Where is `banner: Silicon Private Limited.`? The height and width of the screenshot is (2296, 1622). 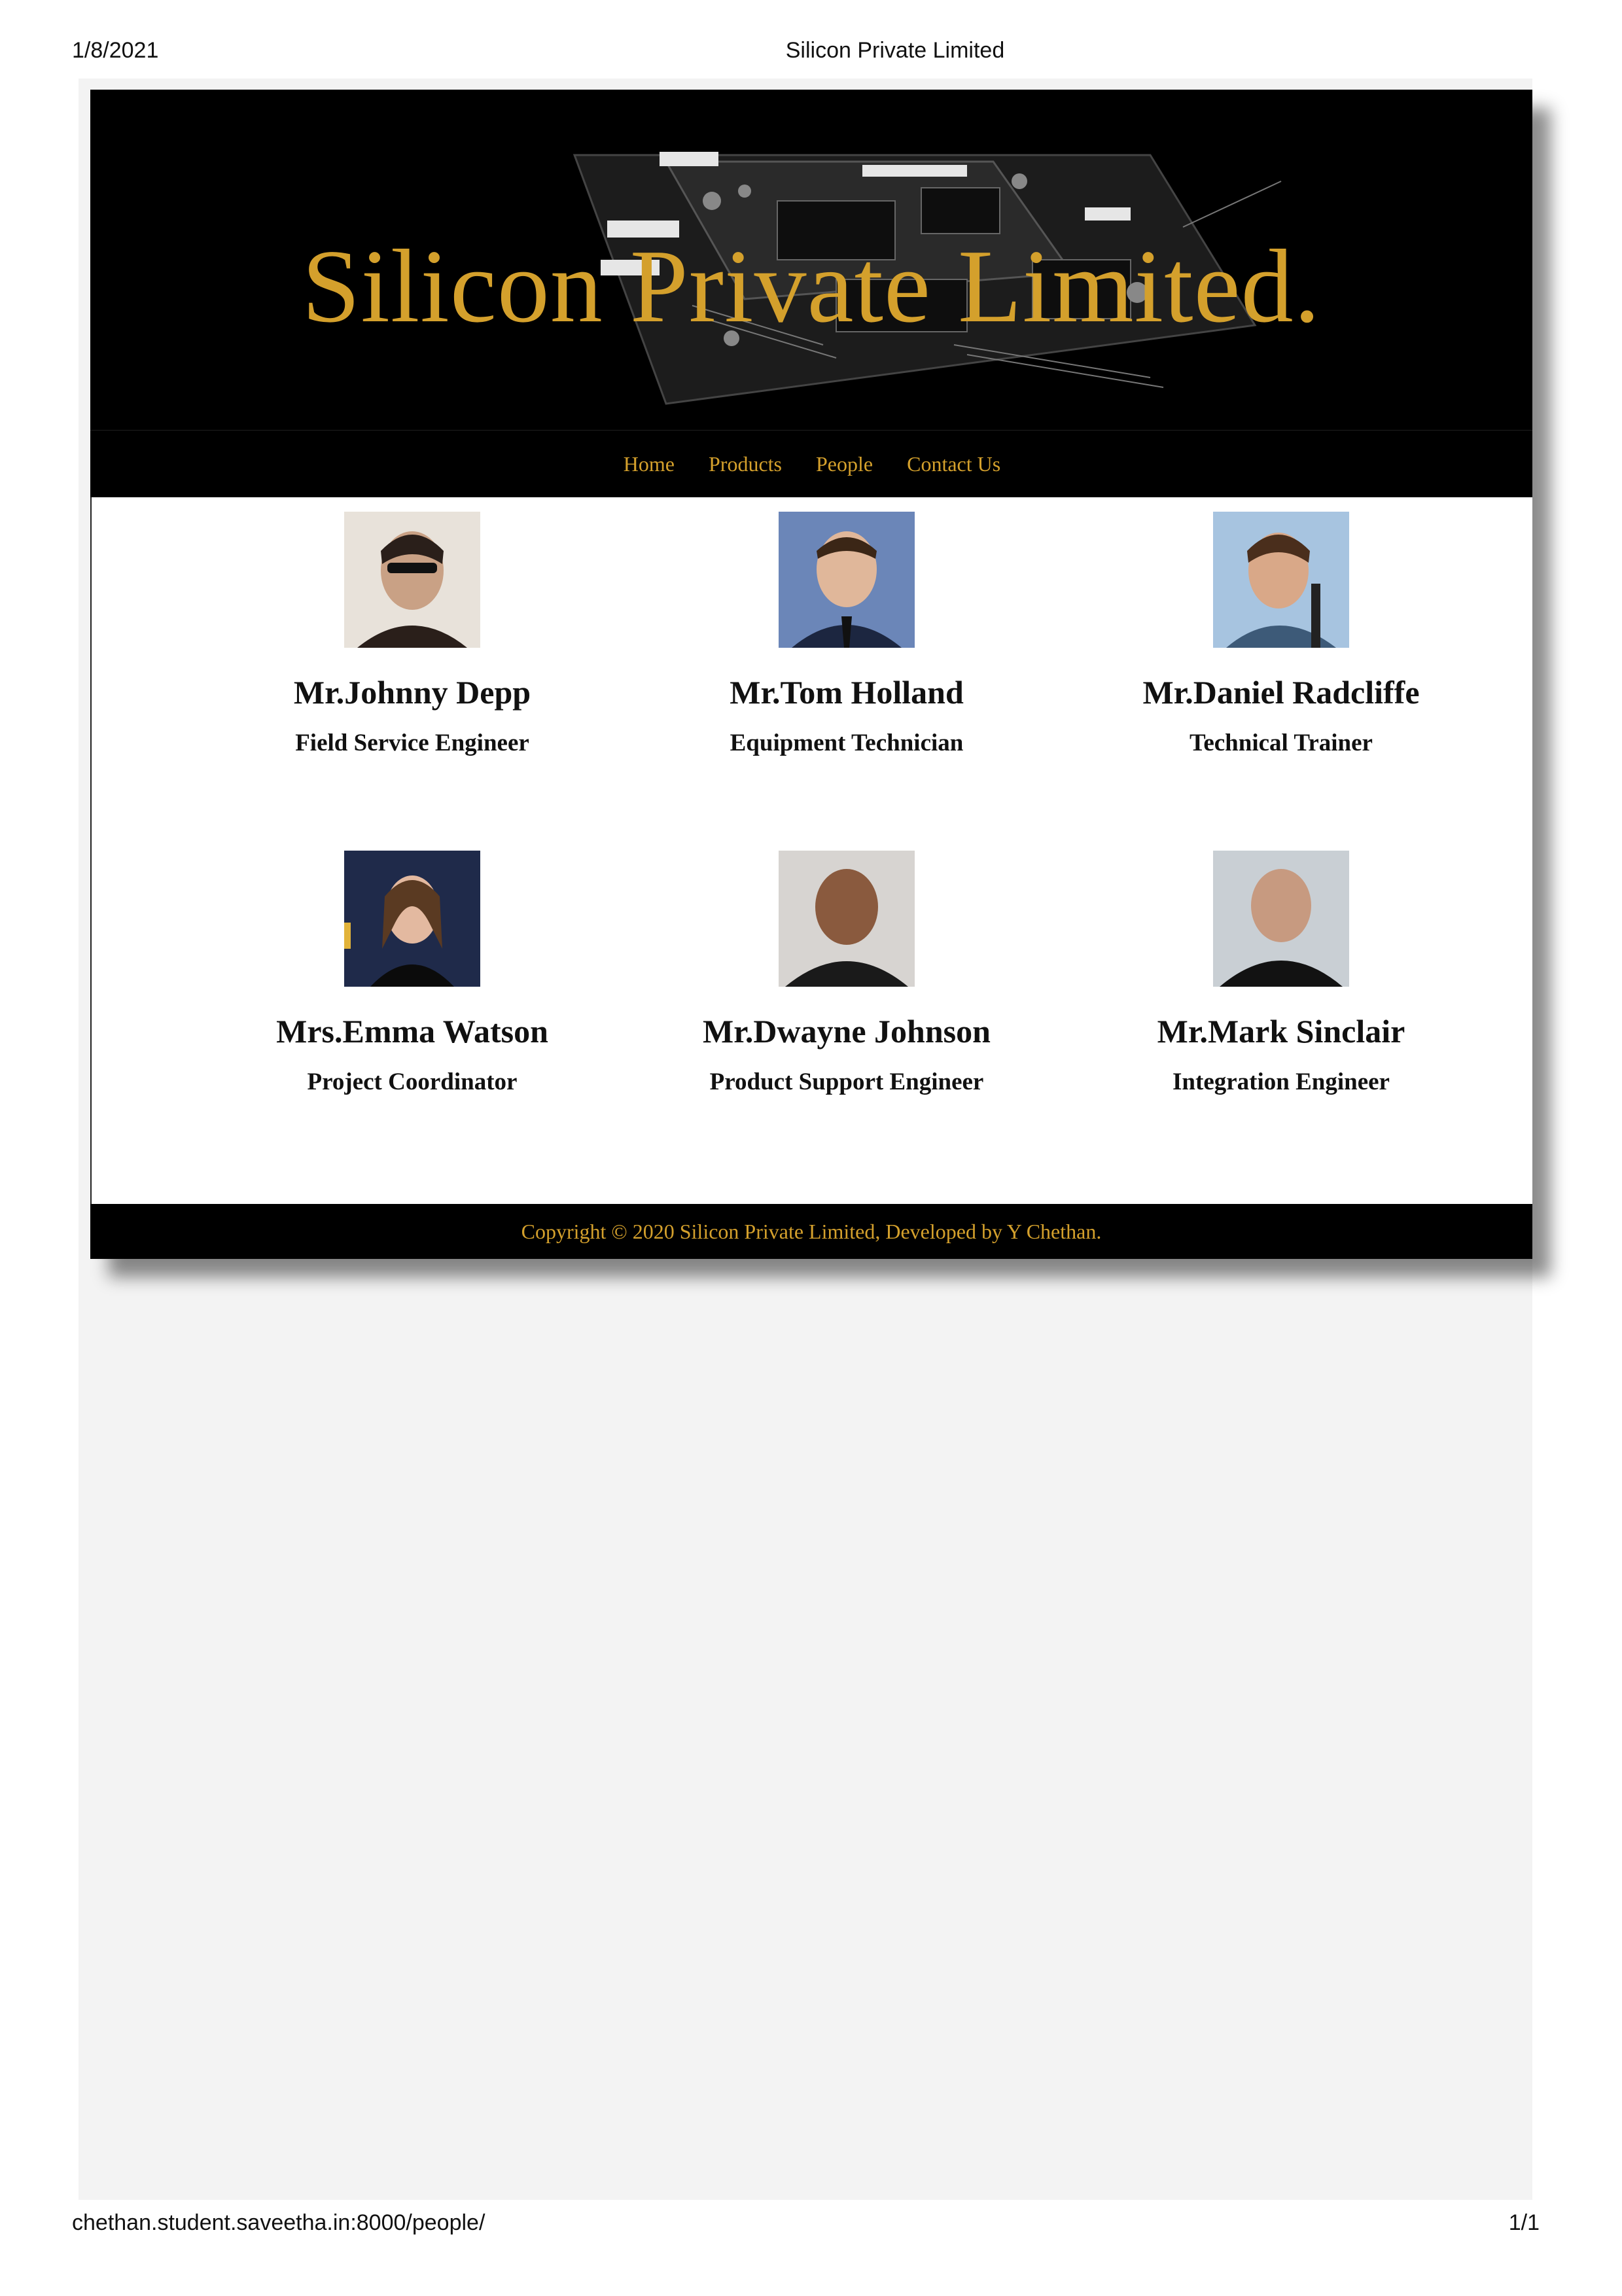 banner: Silicon Private Limited. is located at coordinates (811, 260).